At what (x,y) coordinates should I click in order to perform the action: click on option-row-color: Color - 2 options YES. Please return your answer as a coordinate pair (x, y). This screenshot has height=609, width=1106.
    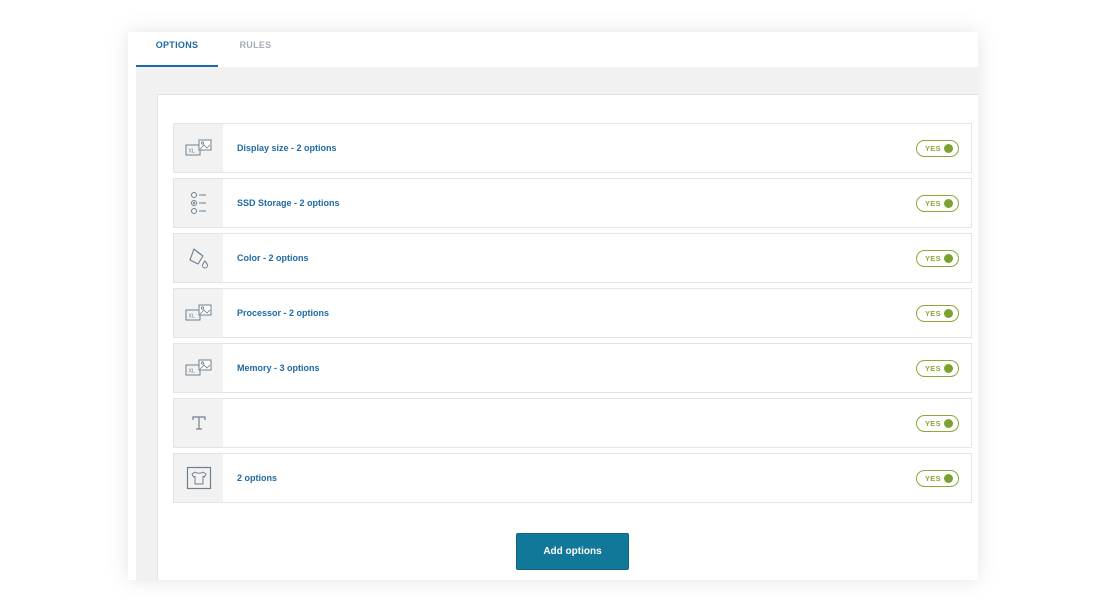
    Looking at the image, I should click on (572, 258).